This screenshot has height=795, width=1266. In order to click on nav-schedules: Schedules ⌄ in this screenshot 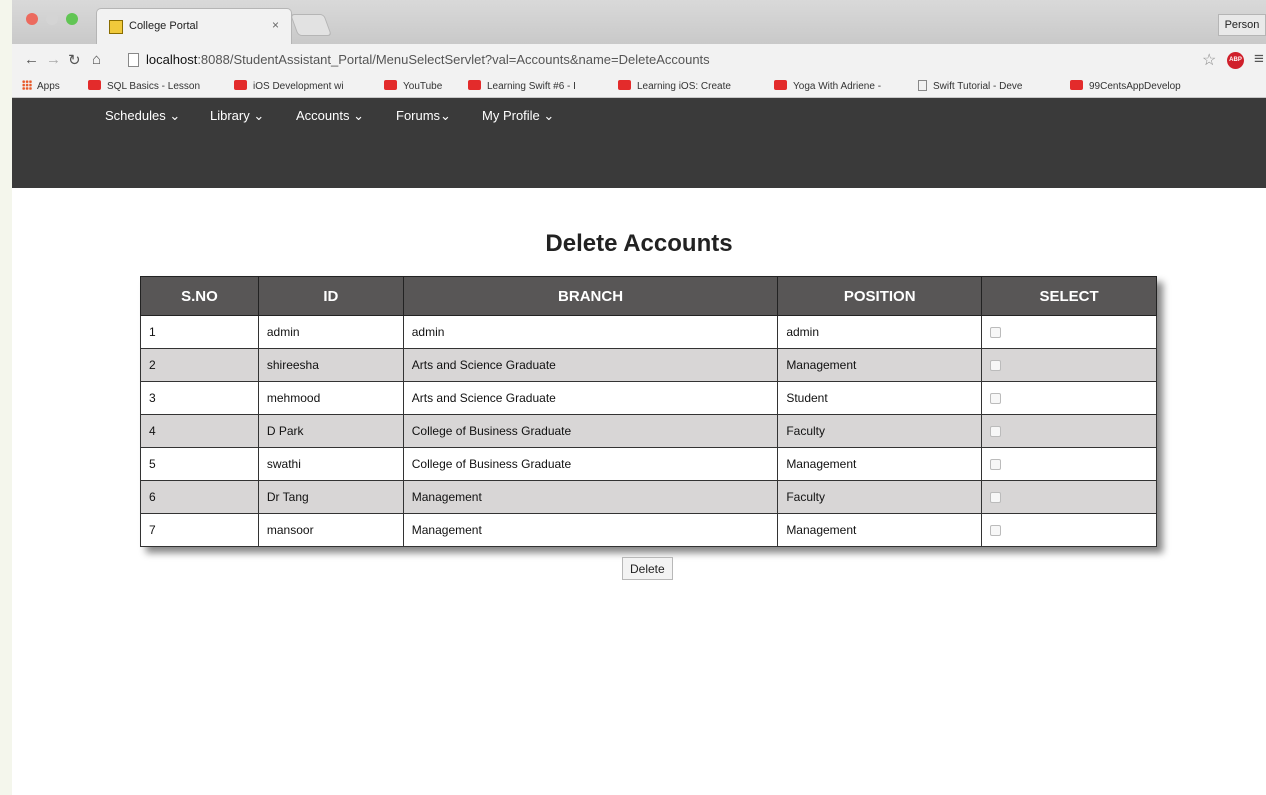, I will do `click(142, 116)`.